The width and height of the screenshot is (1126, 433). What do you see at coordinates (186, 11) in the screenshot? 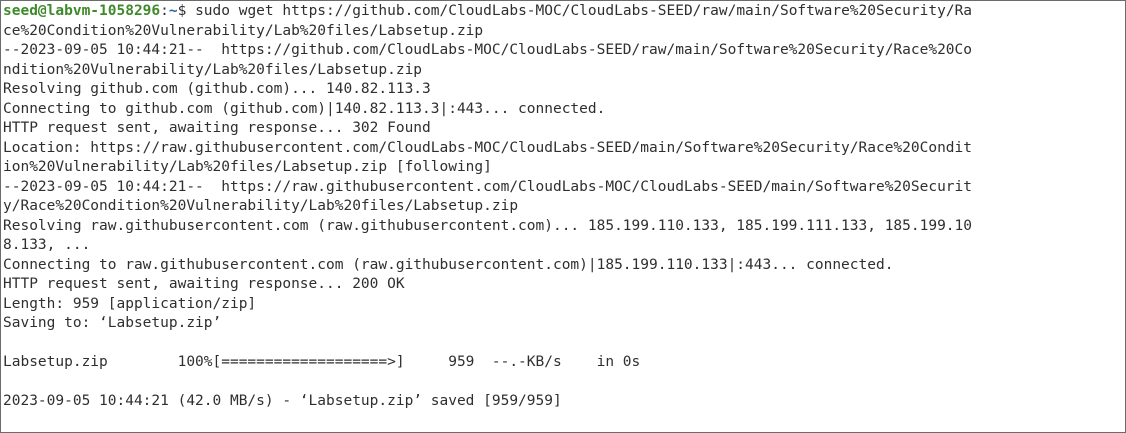
I see `prompt-symbol: $` at bounding box center [186, 11].